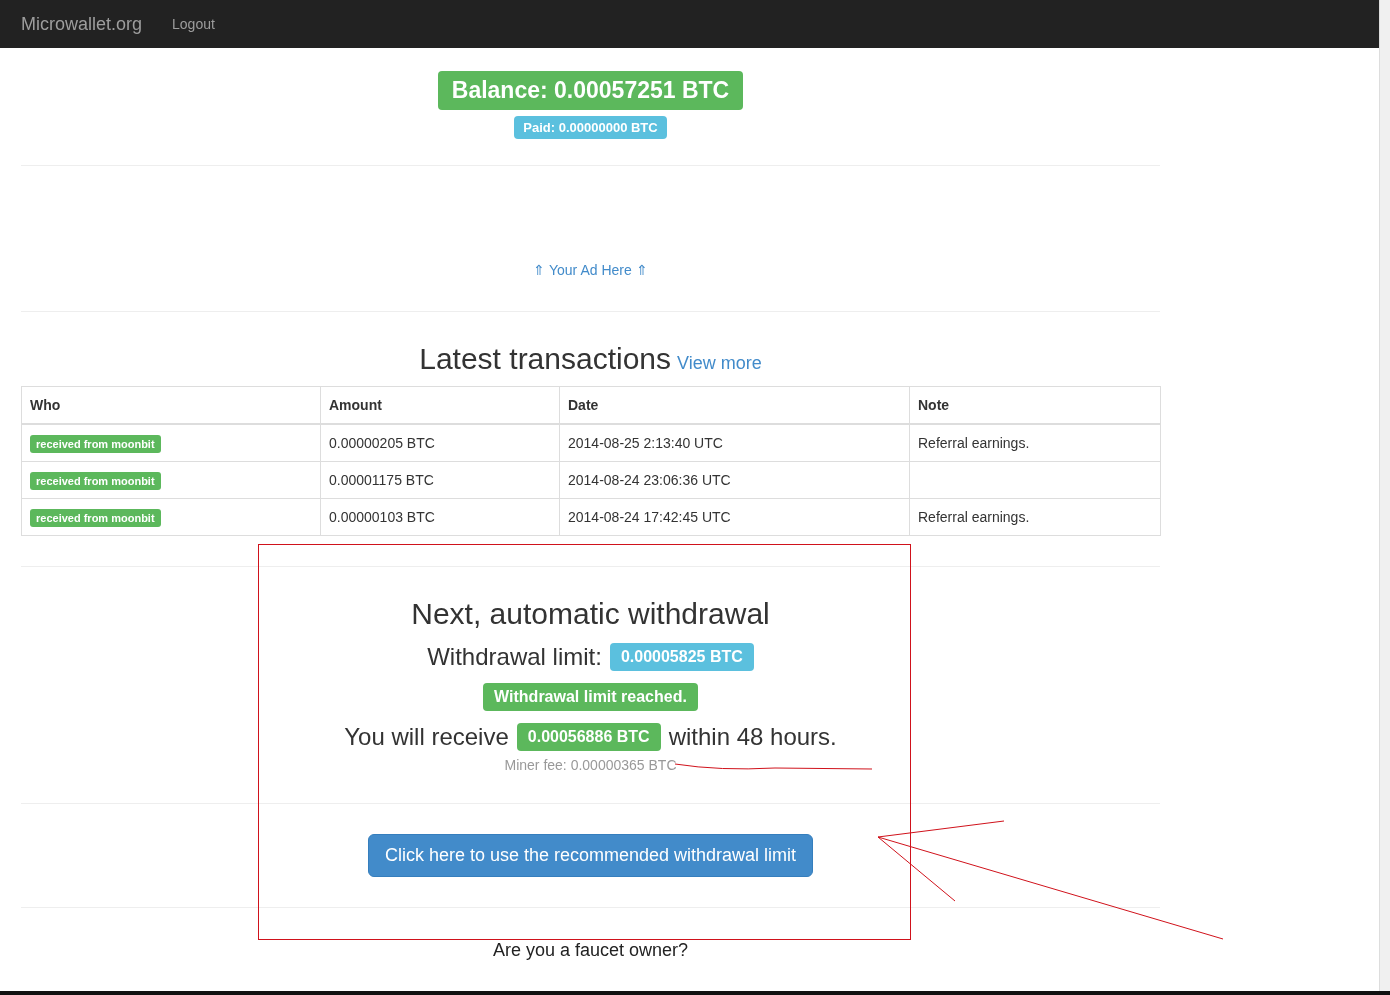 The width and height of the screenshot is (1390, 995). What do you see at coordinates (382, 443) in the screenshot?
I see `table-cell: 0.00000205 BTC` at bounding box center [382, 443].